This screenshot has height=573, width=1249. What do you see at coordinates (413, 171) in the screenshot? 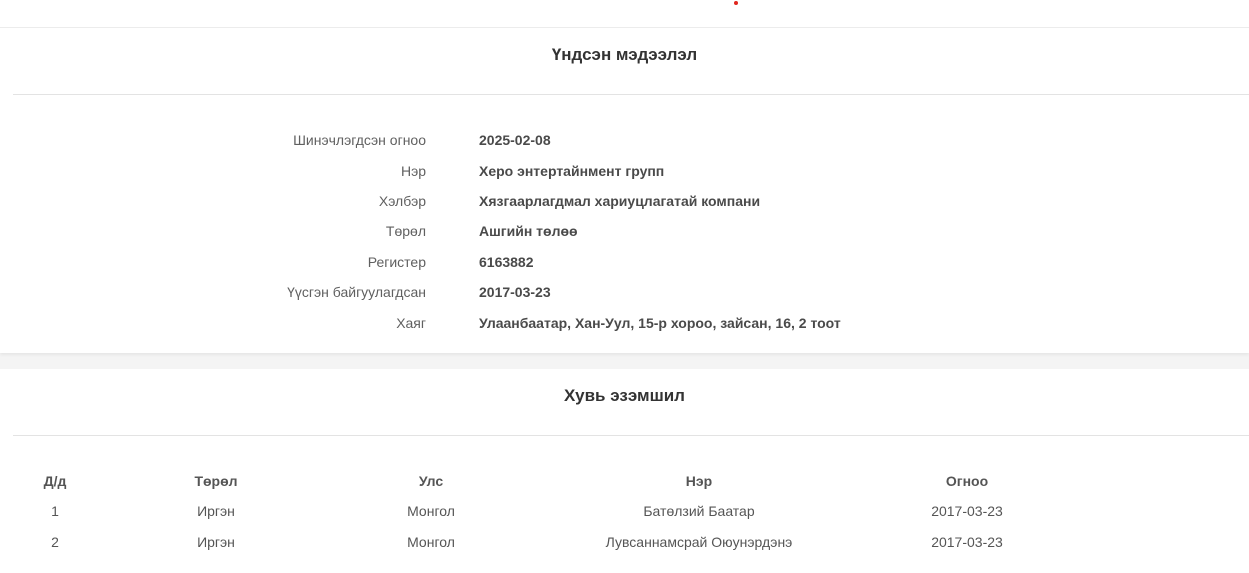
I see `info-label: Нэр` at bounding box center [413, 171].